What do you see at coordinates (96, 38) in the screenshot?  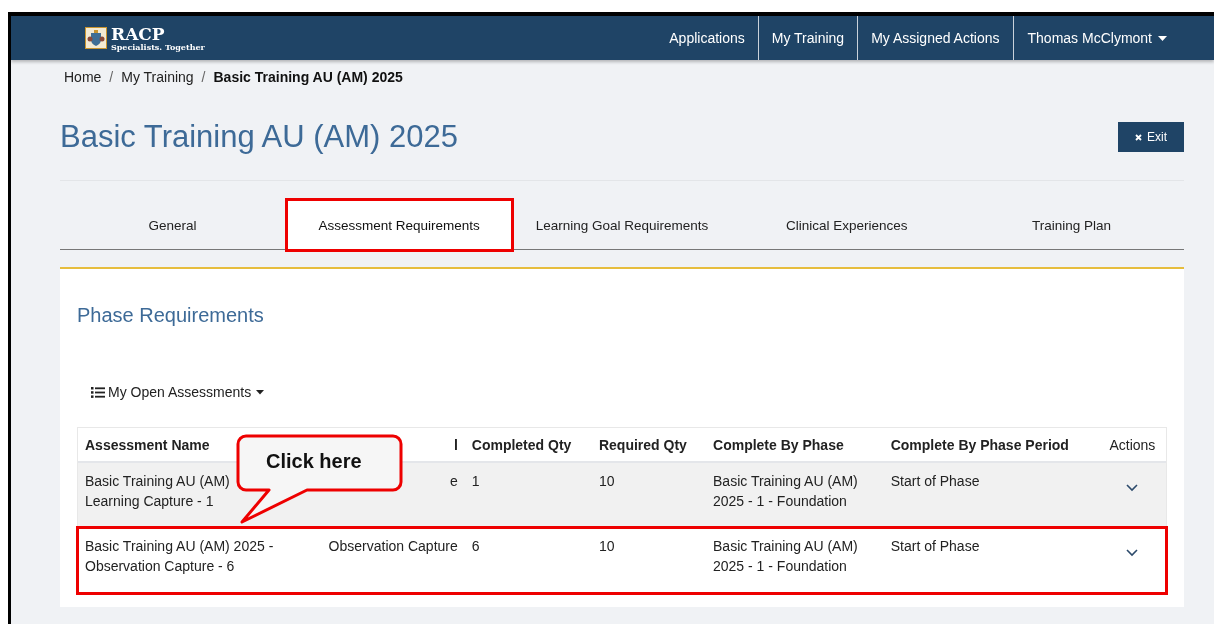 I see `crest-icon` at bounding box center [96, 38].